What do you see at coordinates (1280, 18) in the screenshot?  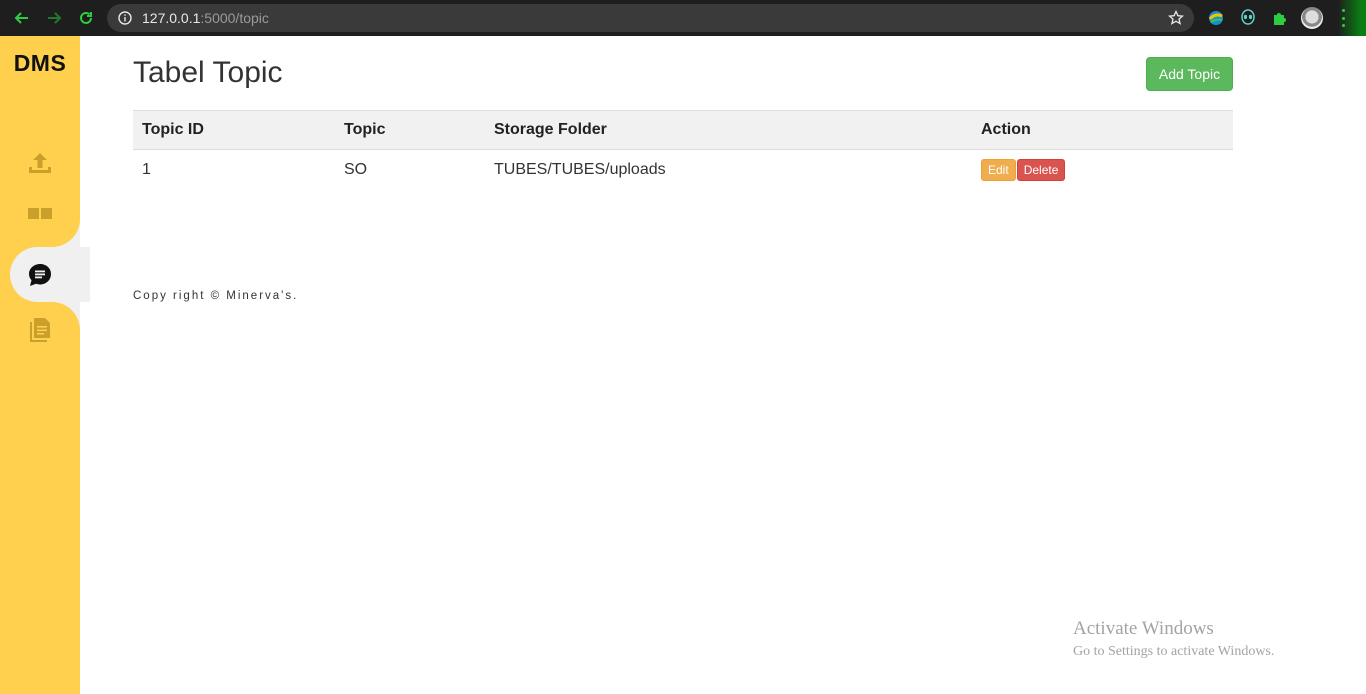 I see `extensions-puzzle-icon` at bounding box center [1280, 18].